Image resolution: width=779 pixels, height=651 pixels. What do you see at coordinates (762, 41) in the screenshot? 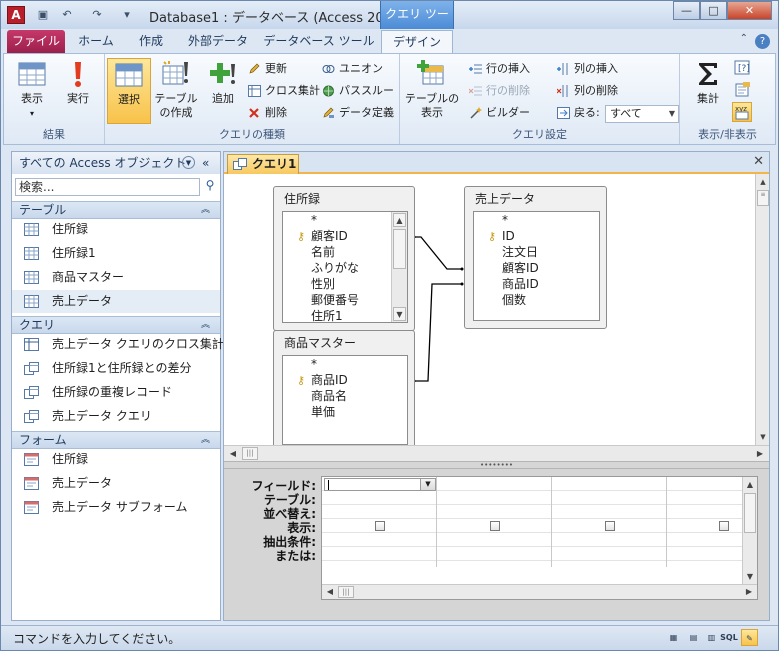
I see `help-icon: ?` at bounding box center [762, 41].